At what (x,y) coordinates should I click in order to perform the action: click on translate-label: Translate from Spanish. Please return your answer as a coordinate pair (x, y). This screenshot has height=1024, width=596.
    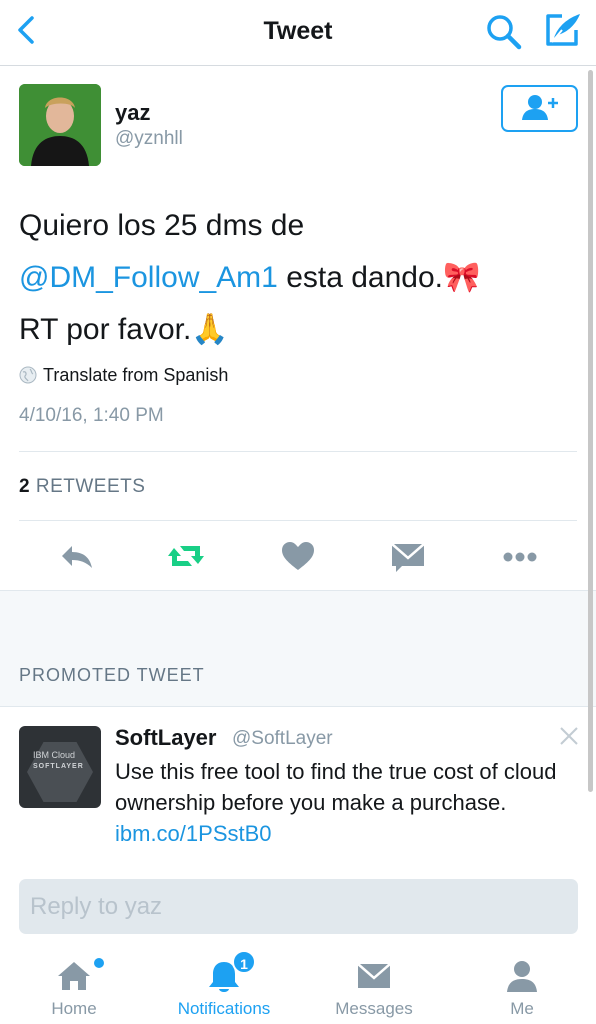
    Looking at the image, I should click on (136, 375).